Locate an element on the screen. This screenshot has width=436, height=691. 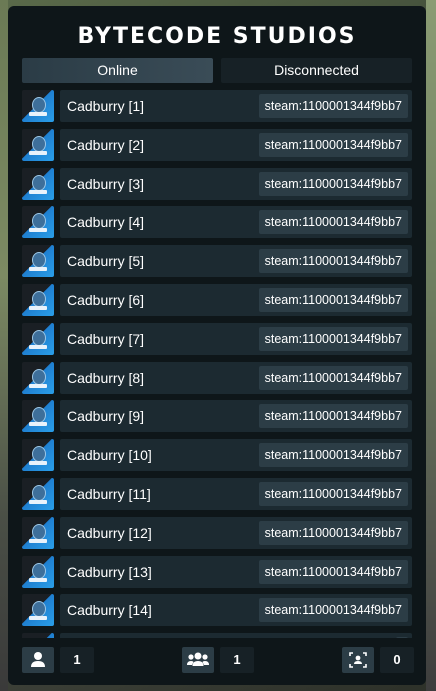
player-row: Cadburry [6] steam:1100001344f9bb7 is located at coordinates (217, 300).